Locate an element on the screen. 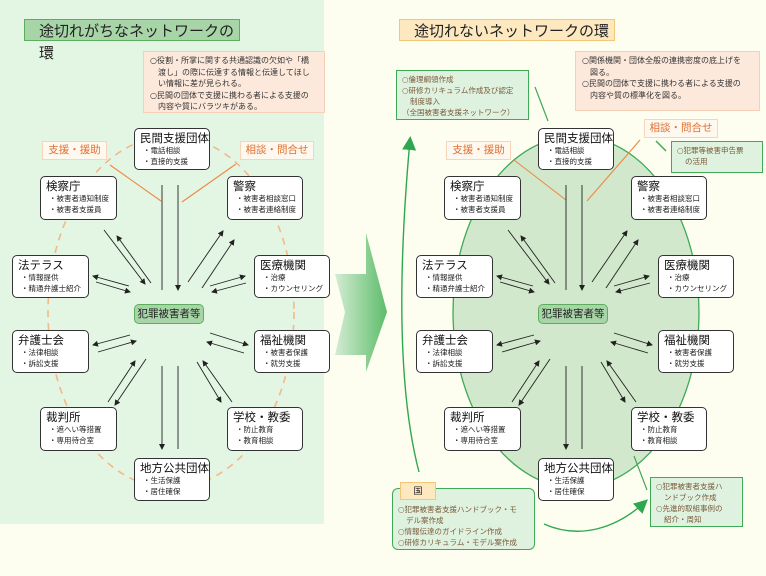  left-node-keisatsu: 警察 ・被害者相談窓口 ・被害者連絡制度 is located at coordinates (265, 198).